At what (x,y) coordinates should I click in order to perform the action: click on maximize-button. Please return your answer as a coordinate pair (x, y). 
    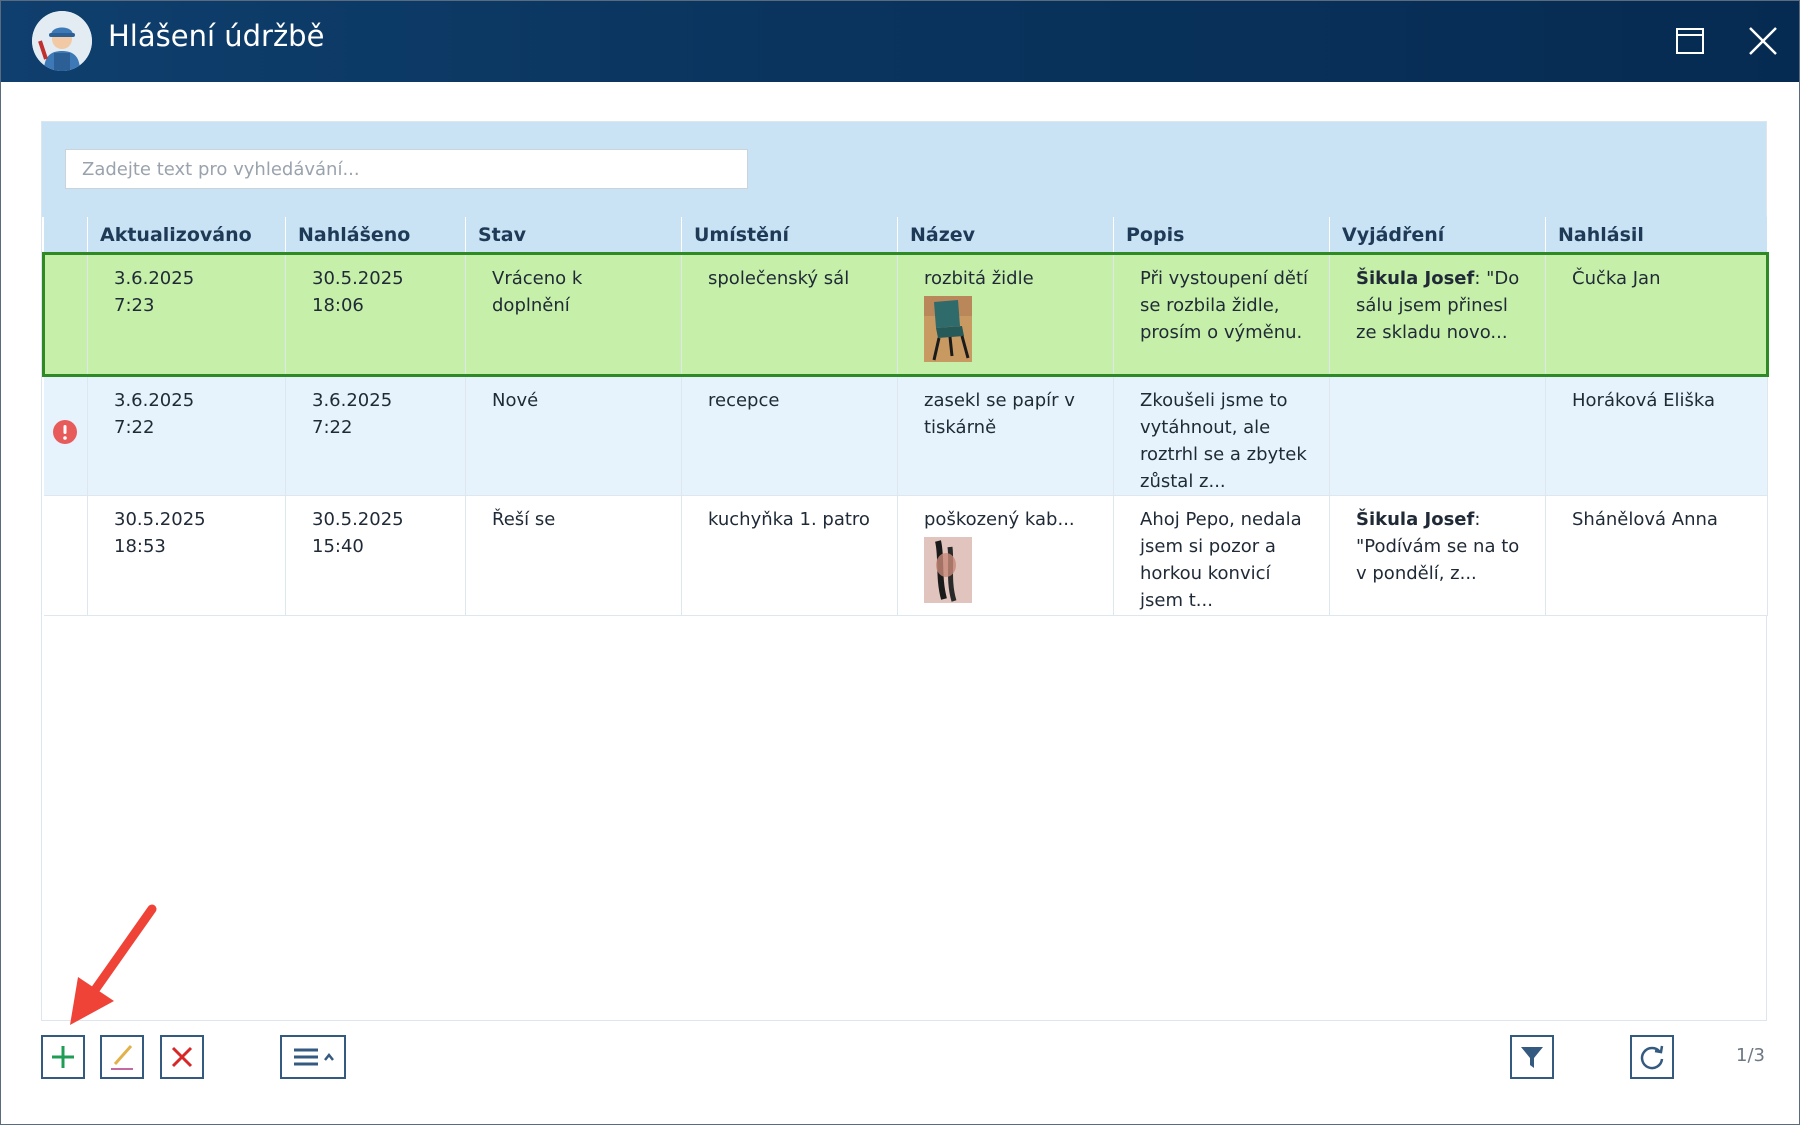
    Looking at the image, I should click on (1690, 41).